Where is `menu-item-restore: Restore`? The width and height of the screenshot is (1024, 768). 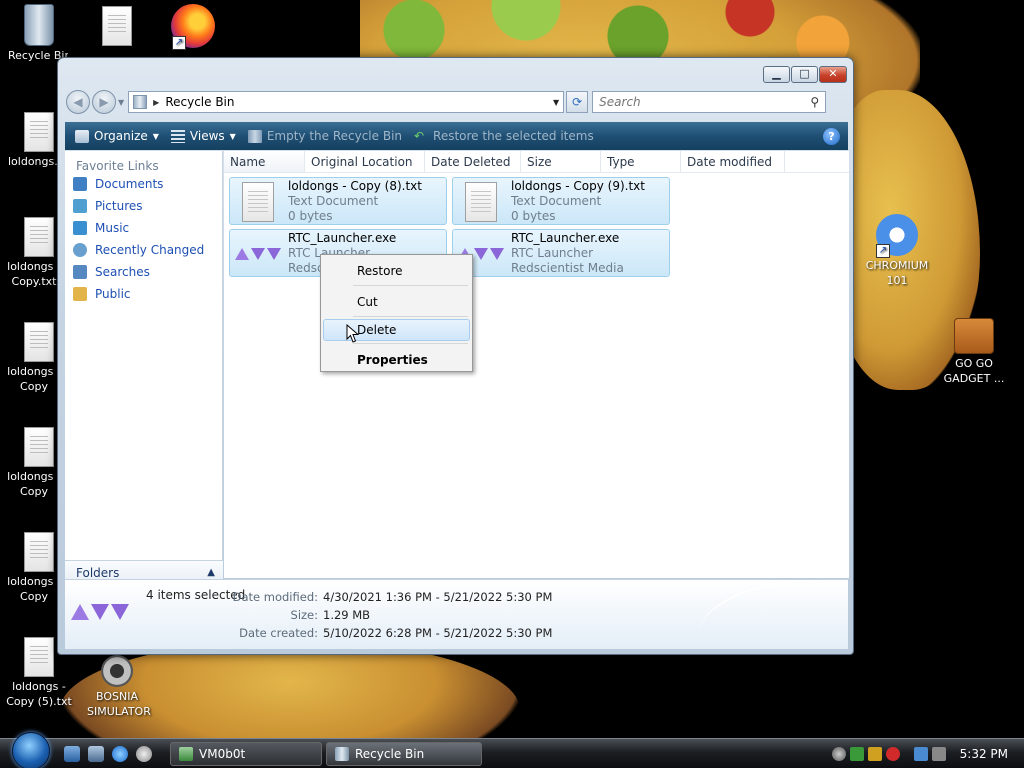 menu-item-restore: Restore is located at coordinates (396, 270).